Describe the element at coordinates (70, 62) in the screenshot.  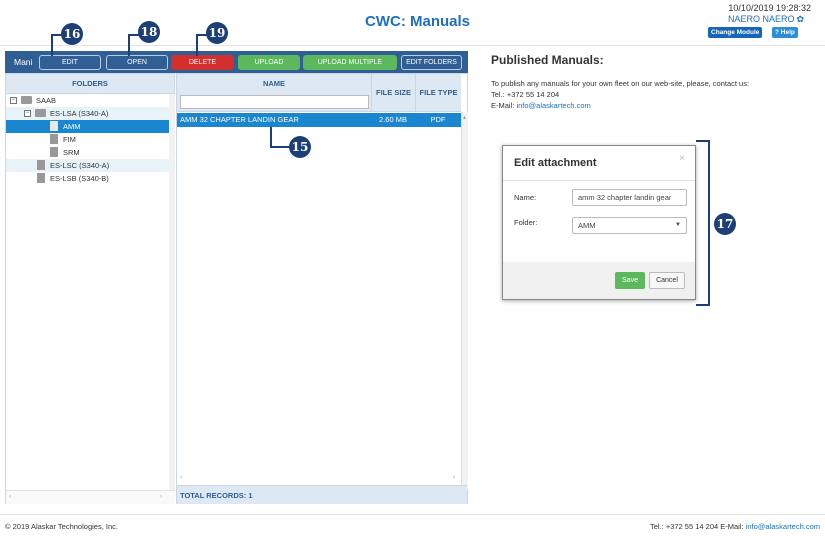
I see `edit-button: EDIT` at that location.